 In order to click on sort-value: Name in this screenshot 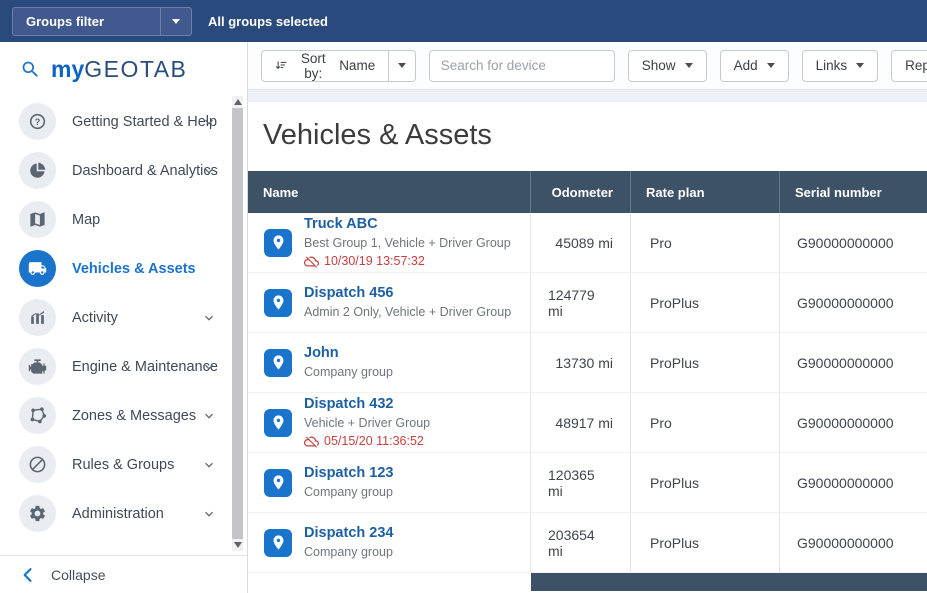, I will do `click(357, 65)`.